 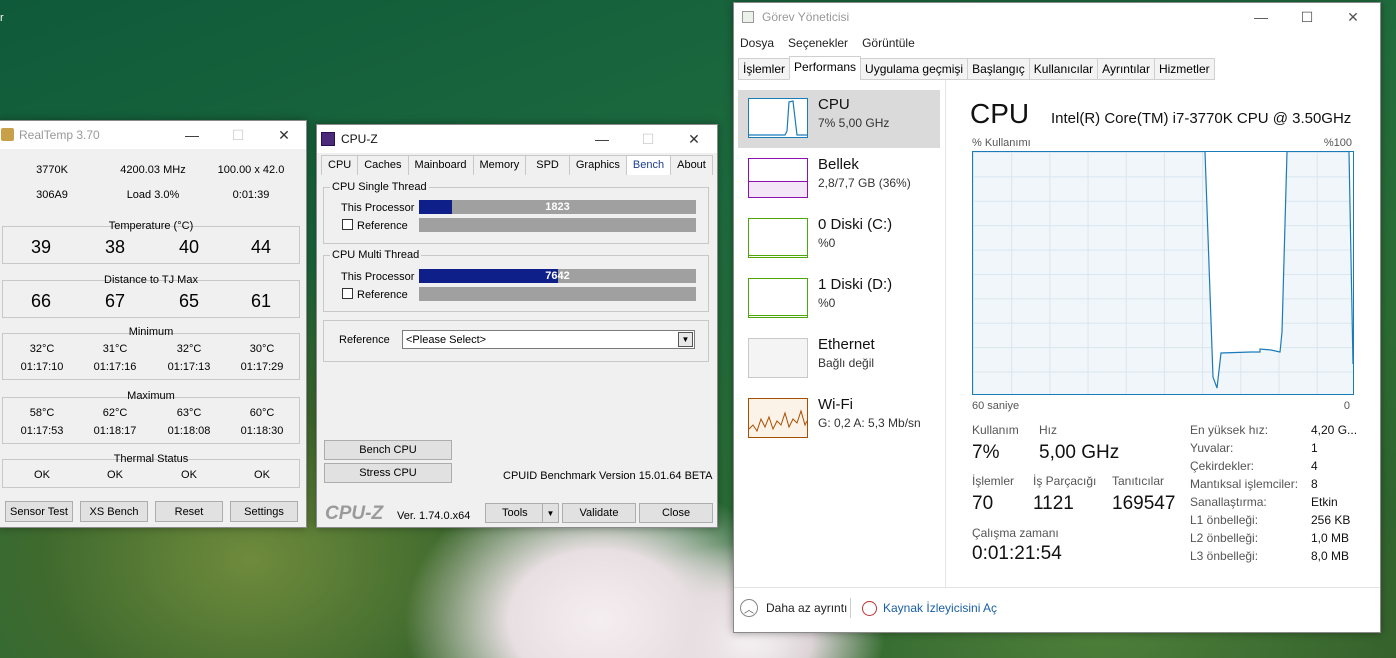 What do you see at coordinates (846, 363) in the screenshot?
I see `sidebar-ethernet-sub: Bağlı değil` at bounding box center [846, 363].